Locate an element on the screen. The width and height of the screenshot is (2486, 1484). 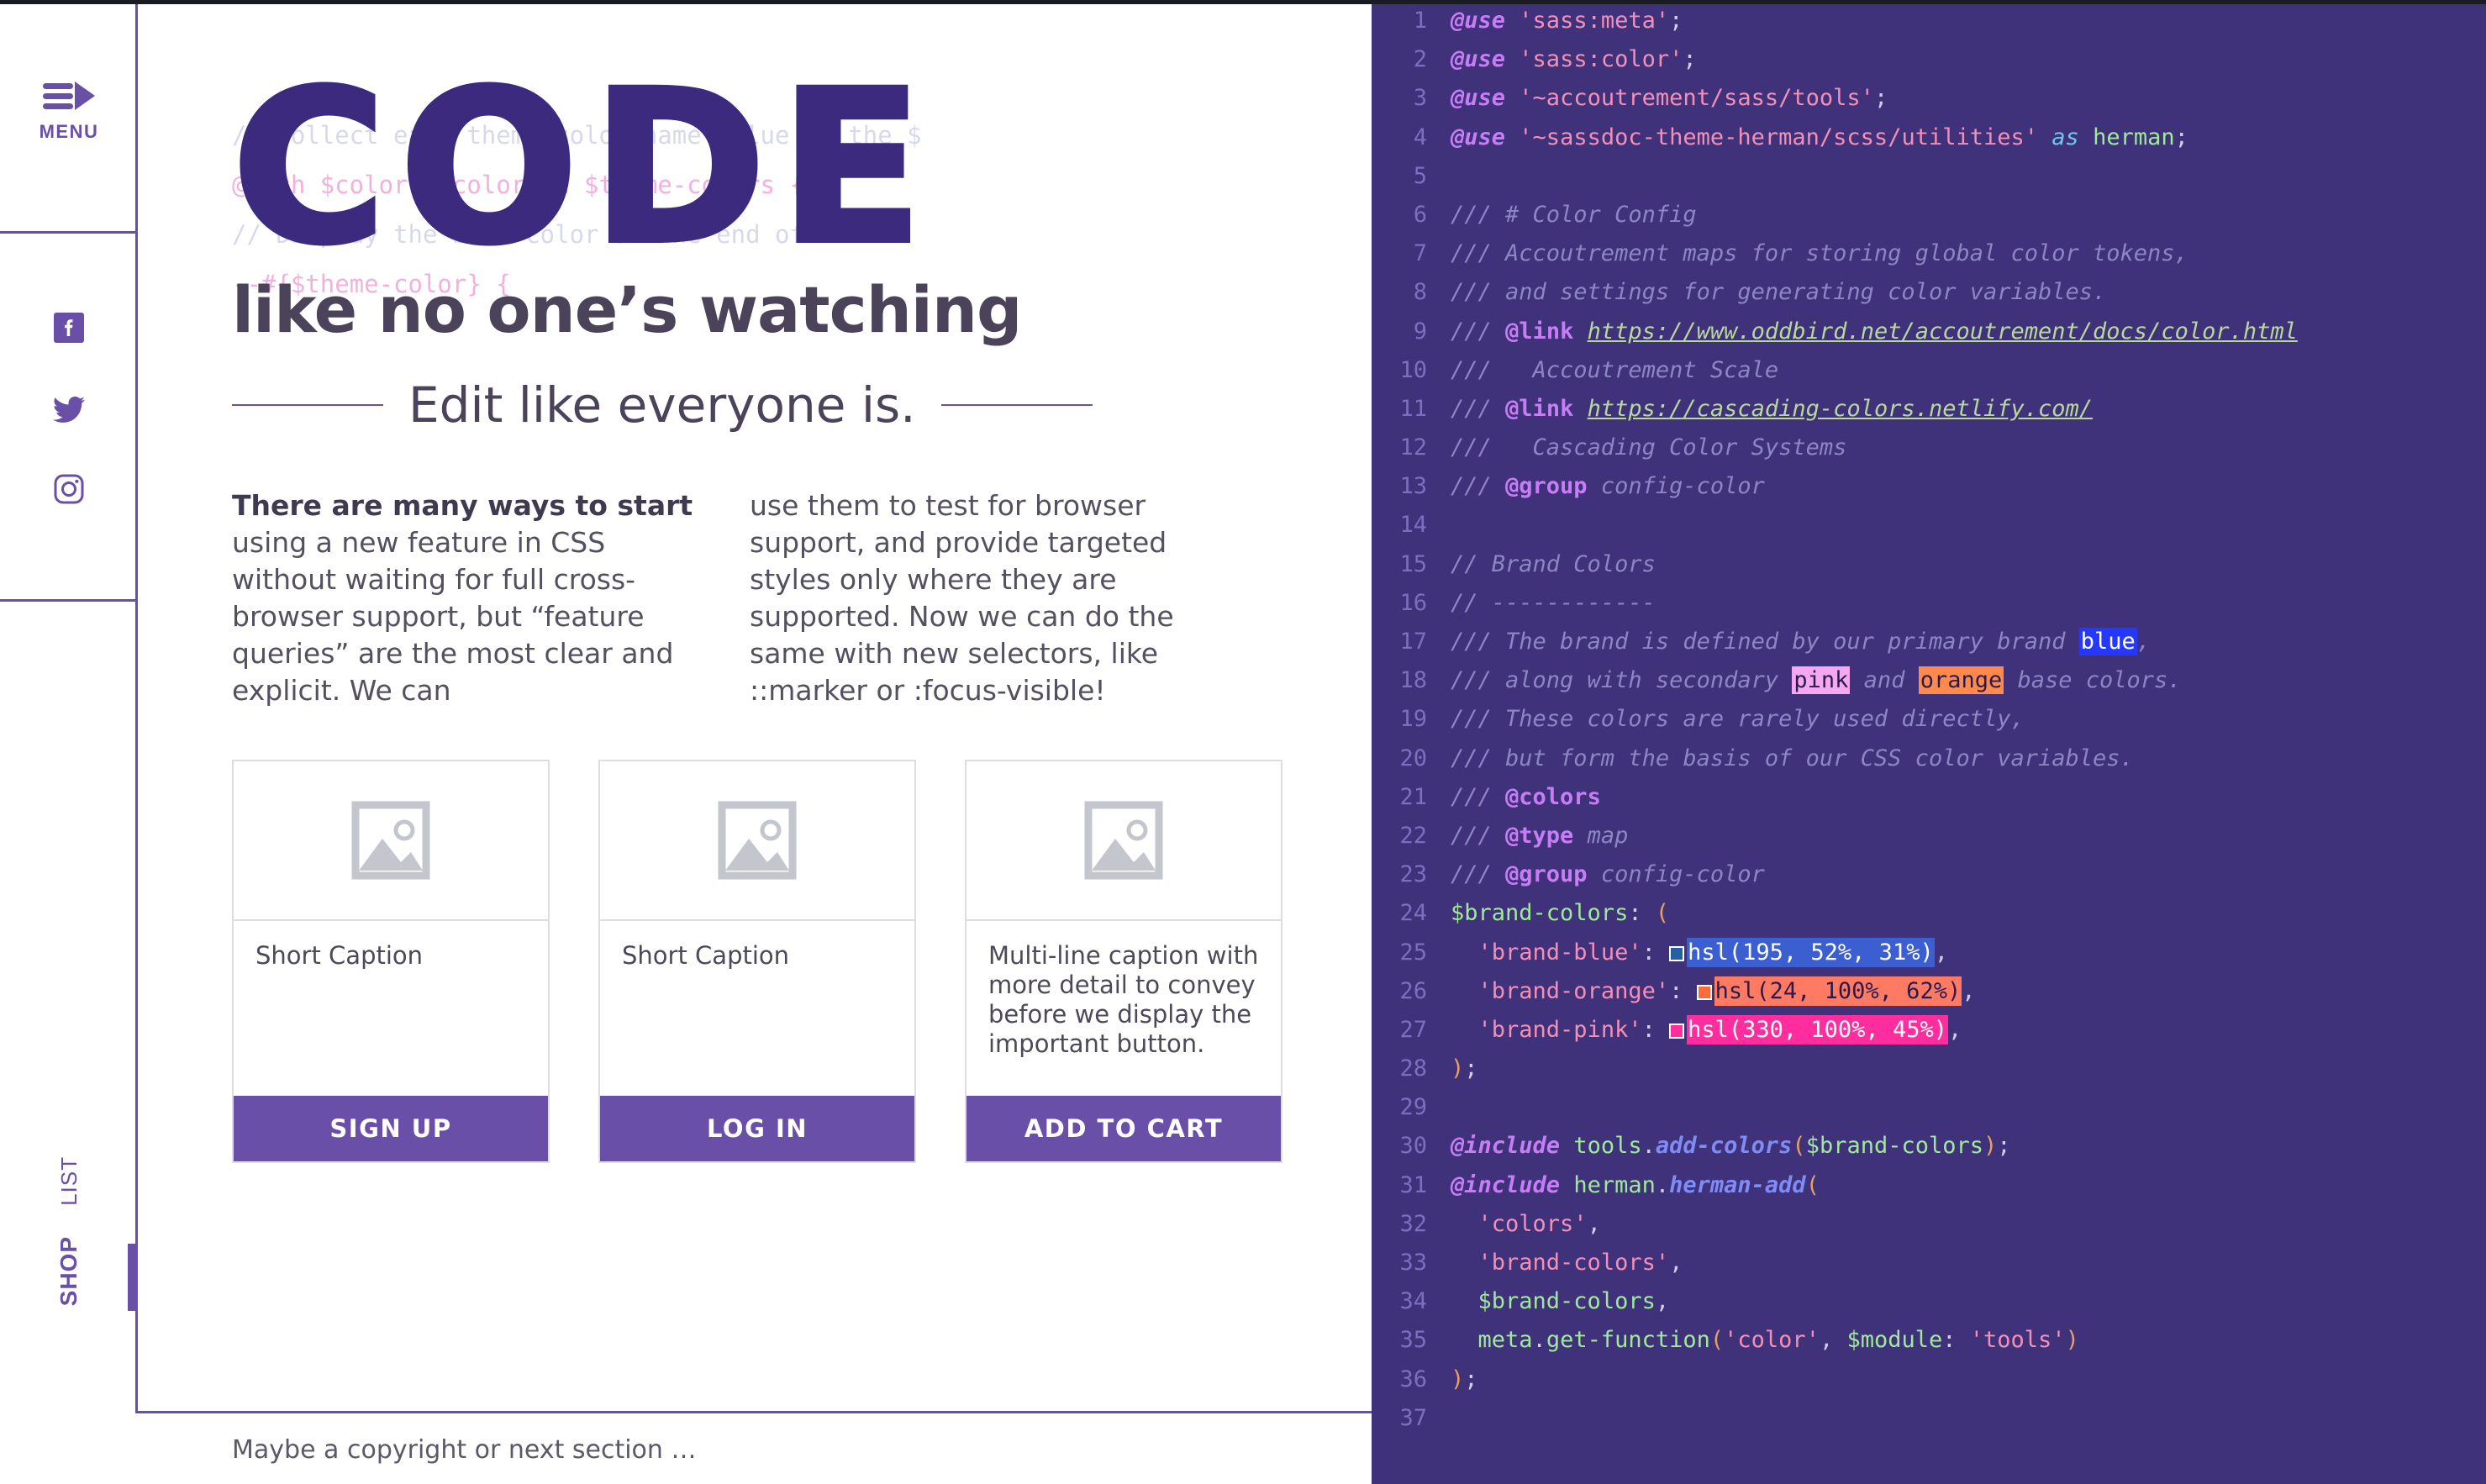
line-number: 9 is located at coordinates (1420, 331).